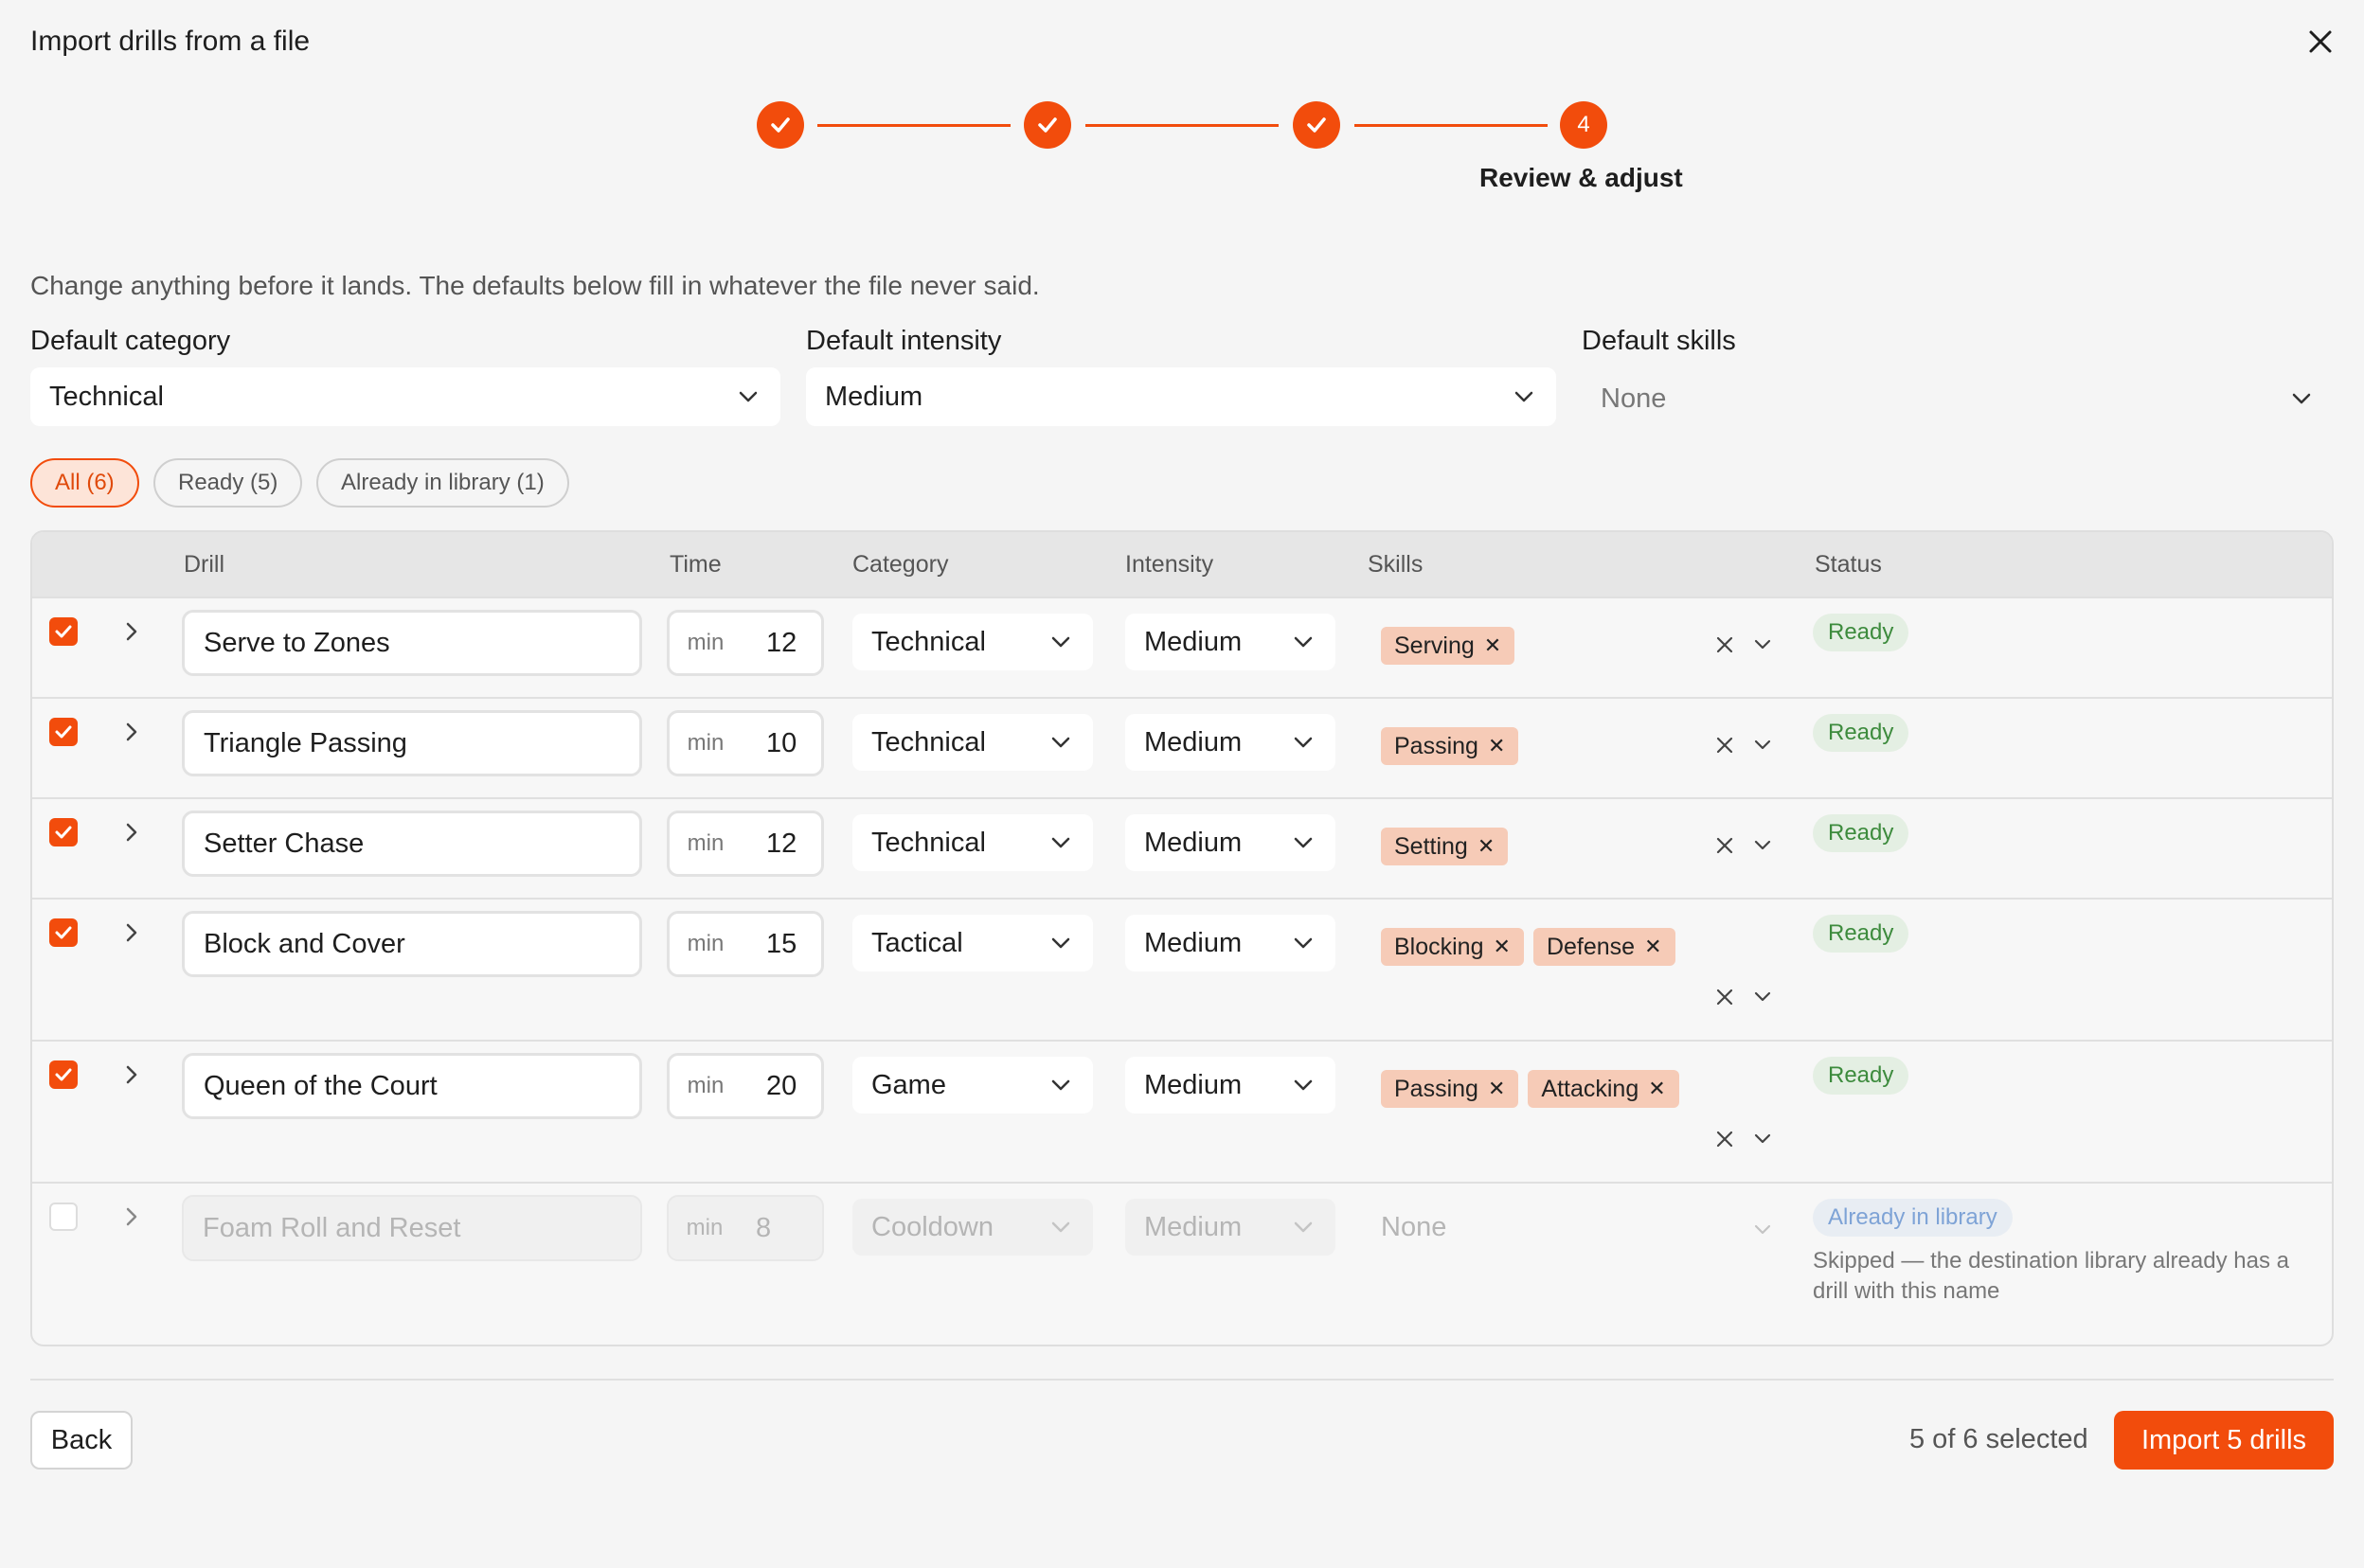  I want to click on footer-divider, so click(1182, 1380).